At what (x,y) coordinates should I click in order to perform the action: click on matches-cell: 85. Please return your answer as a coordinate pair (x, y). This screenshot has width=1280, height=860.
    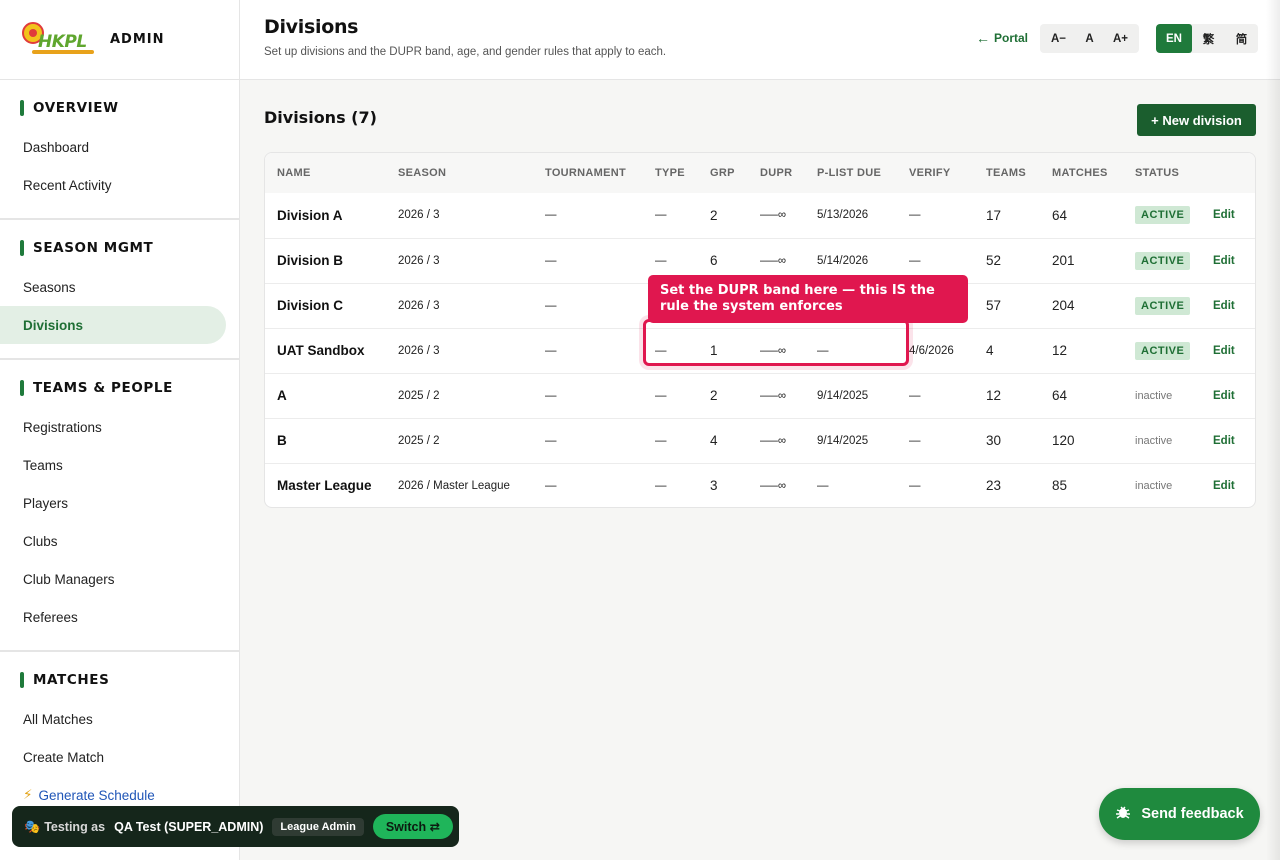
    Looking at the image, I should click on (1060, 486).